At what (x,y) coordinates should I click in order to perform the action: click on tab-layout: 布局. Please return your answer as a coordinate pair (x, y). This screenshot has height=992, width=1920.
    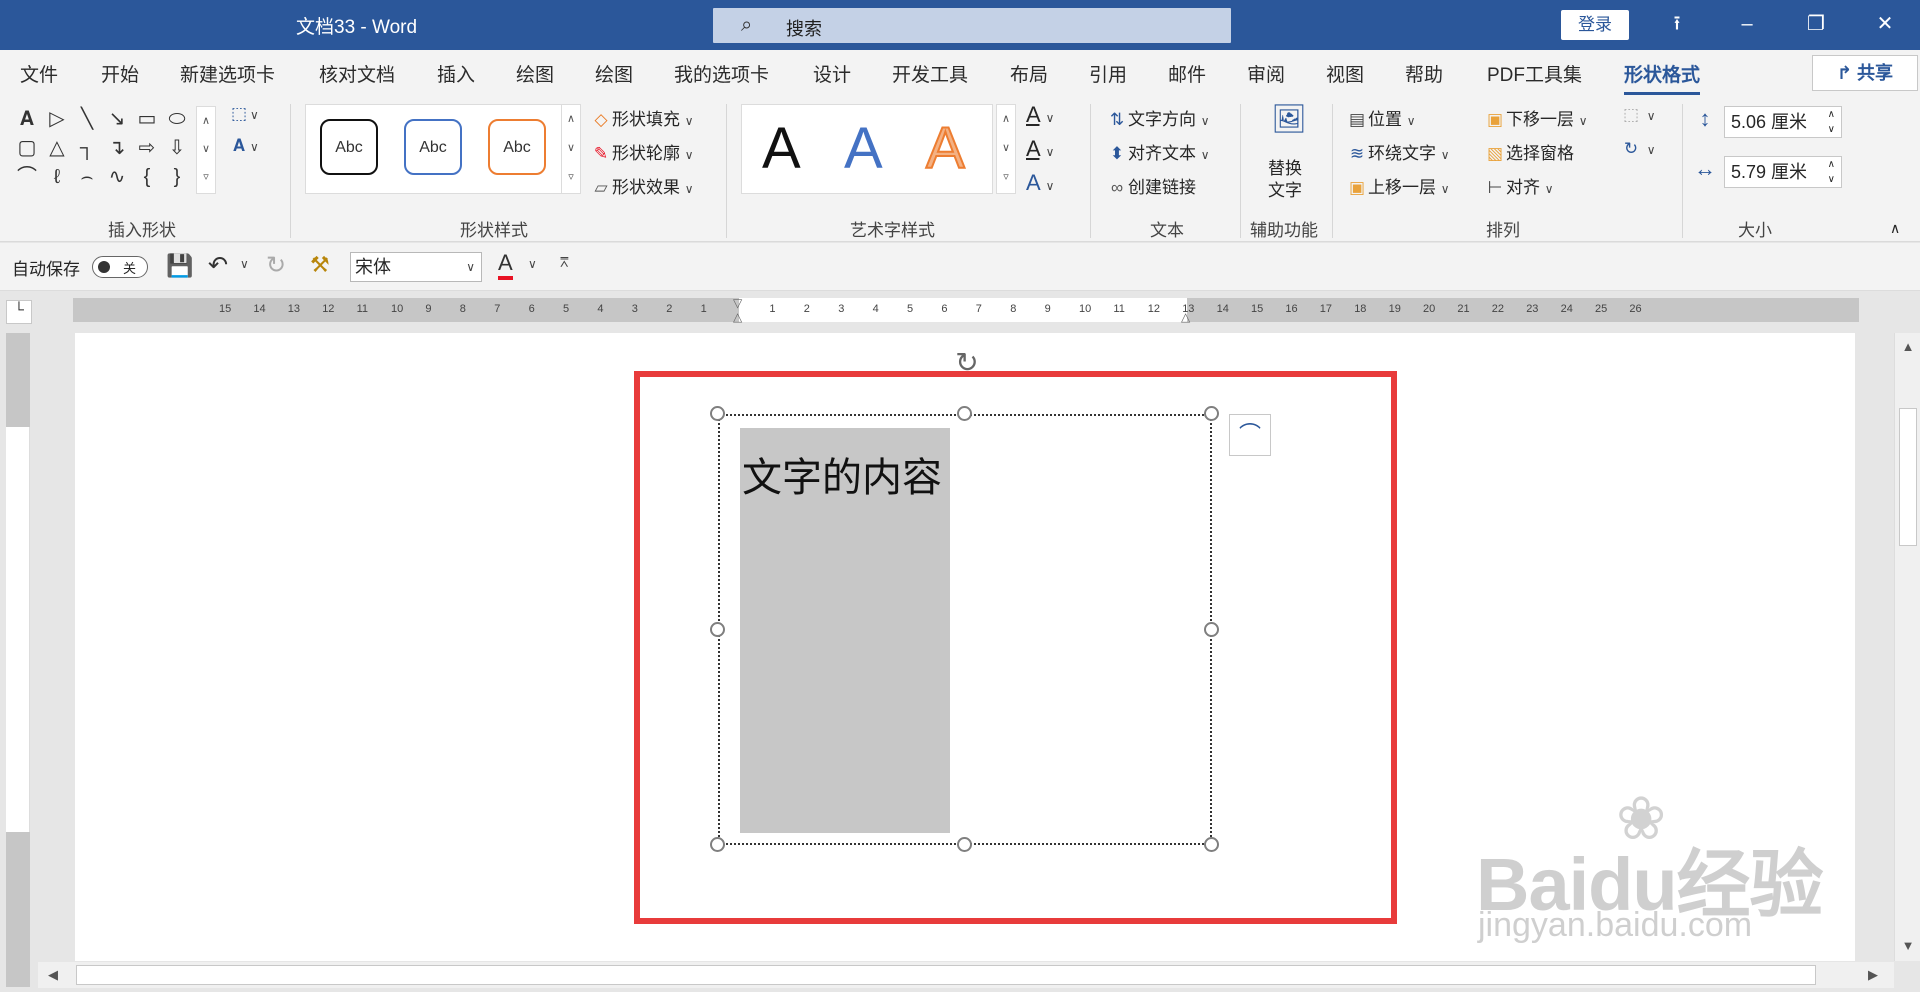
    Looking at the image, I should click on (1029, 73).